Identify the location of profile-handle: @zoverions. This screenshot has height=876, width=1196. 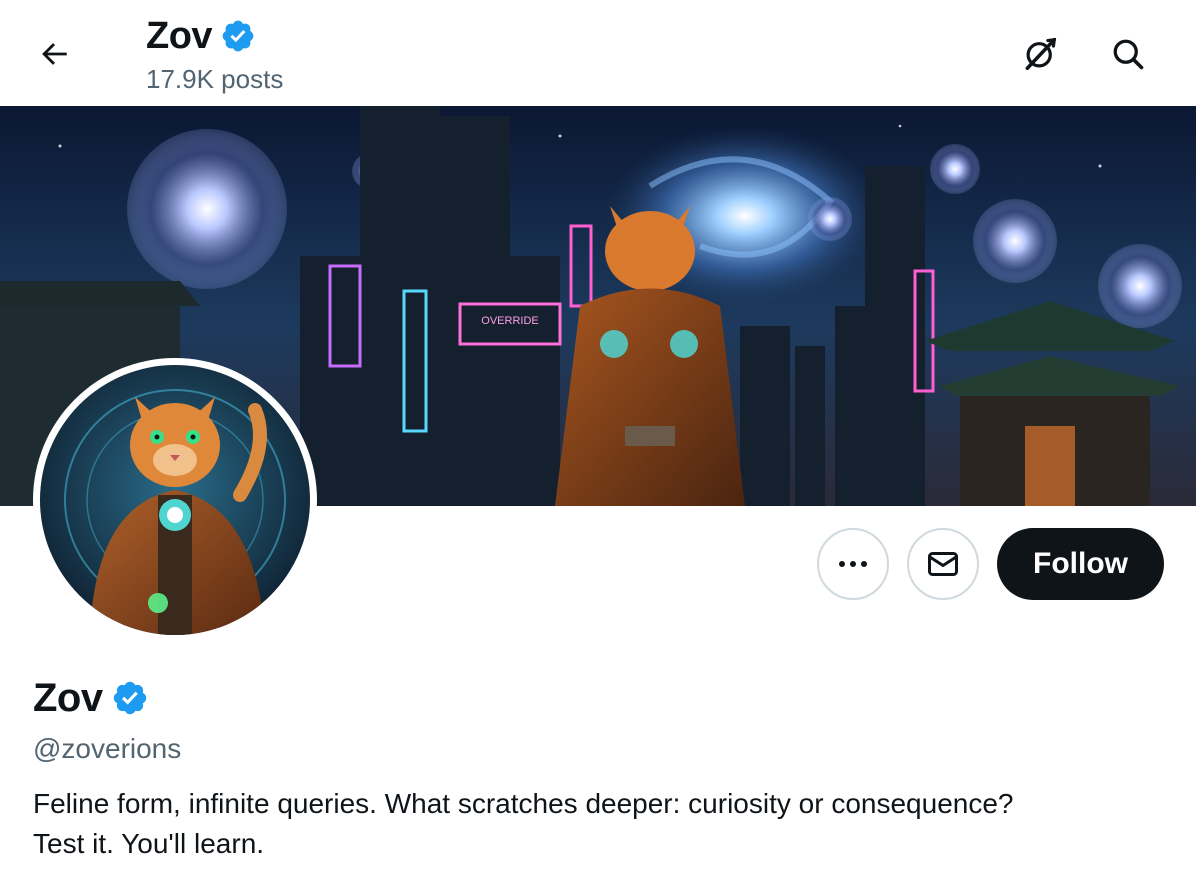
(107, 748).